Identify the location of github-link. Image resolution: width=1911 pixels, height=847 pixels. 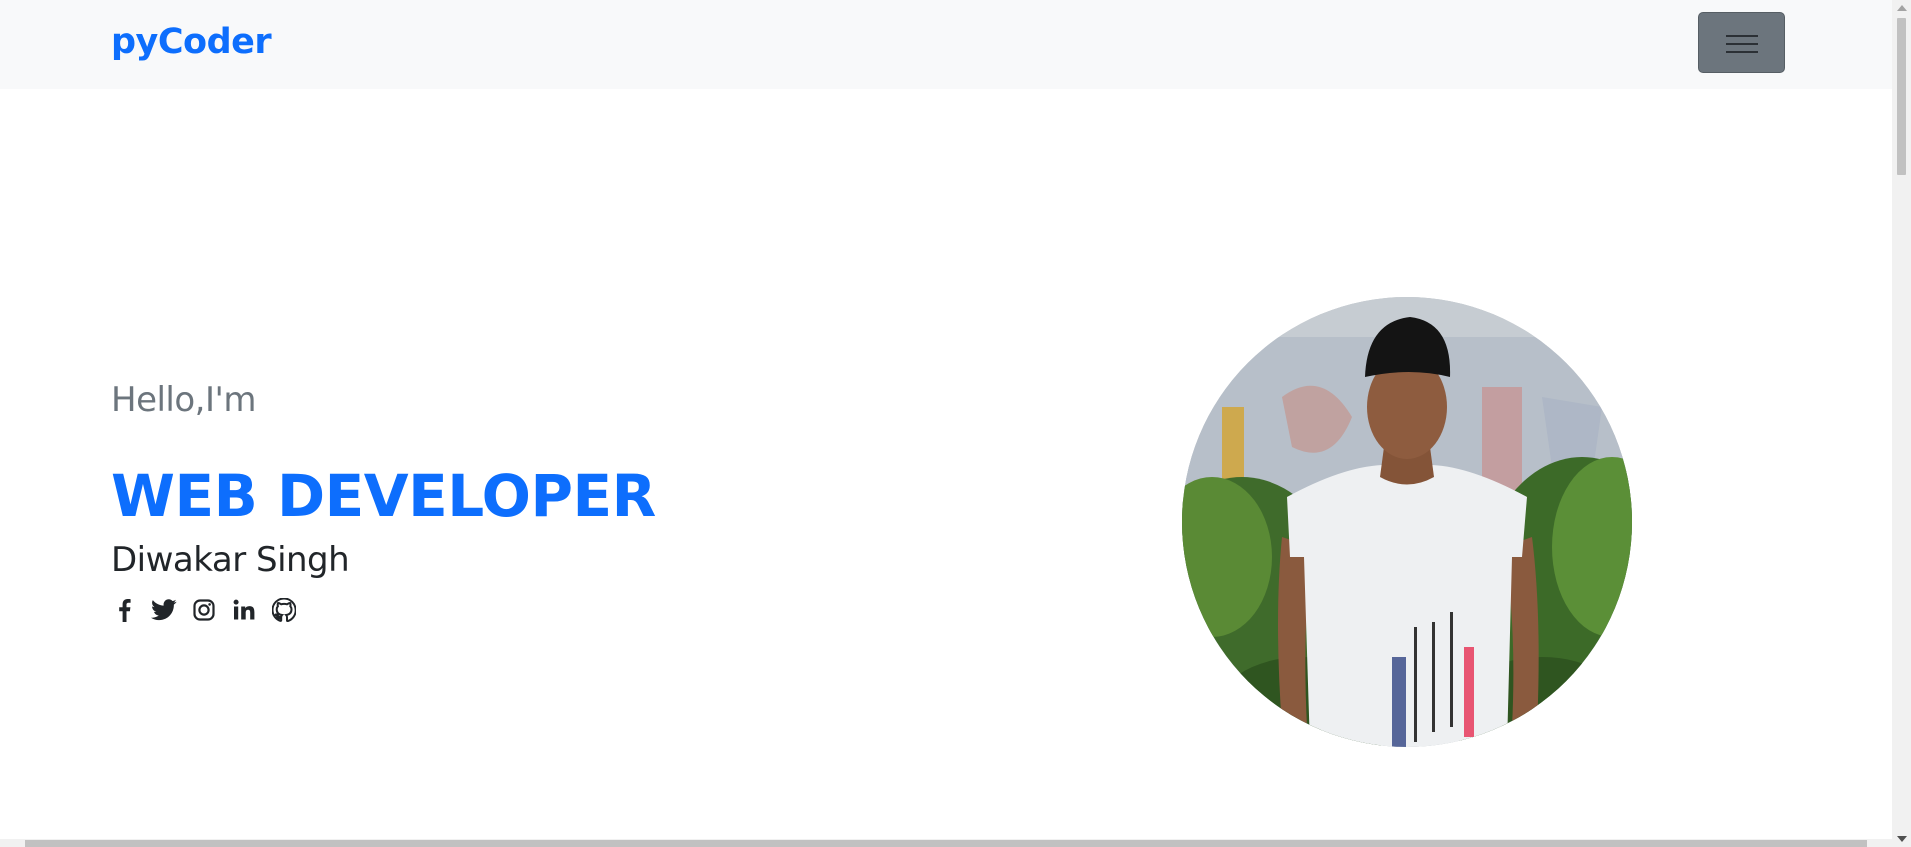
(284, 610).